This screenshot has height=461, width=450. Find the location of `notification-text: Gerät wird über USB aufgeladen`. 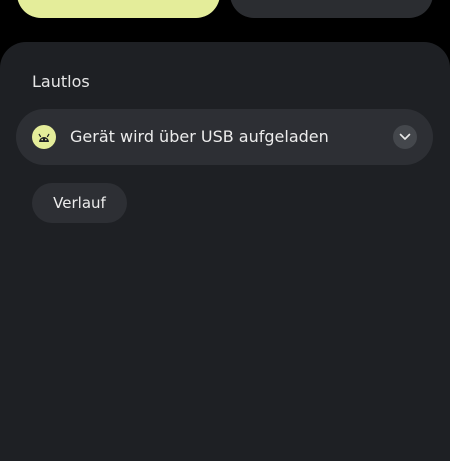

notification-text: Gerät wird über USB aufgeladen is located at coordinates (199, 136).